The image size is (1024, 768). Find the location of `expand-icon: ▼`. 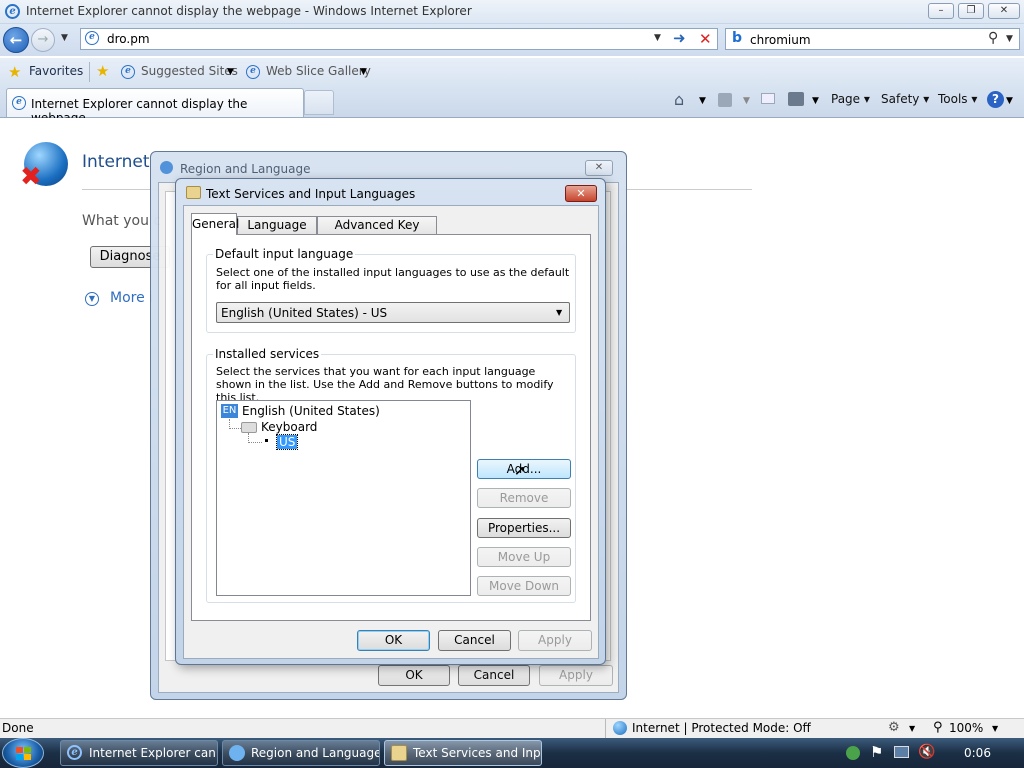

expand-icon: ▼ is located at coordinates (92, 299).